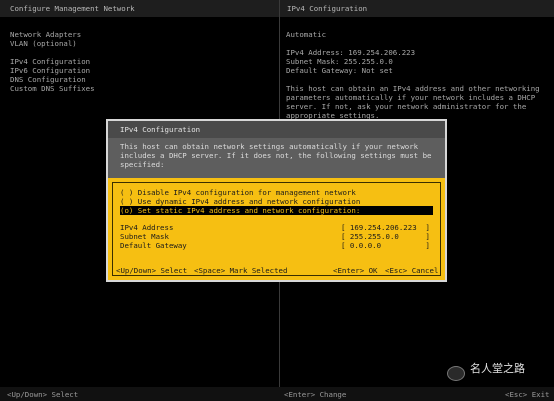 This screenshot has height=401, width=554. What do you see at coordinates (327, 8) in the screenshot?
I see `header-right-title: IPv4 Configuration` at bounding box center [327, 8].